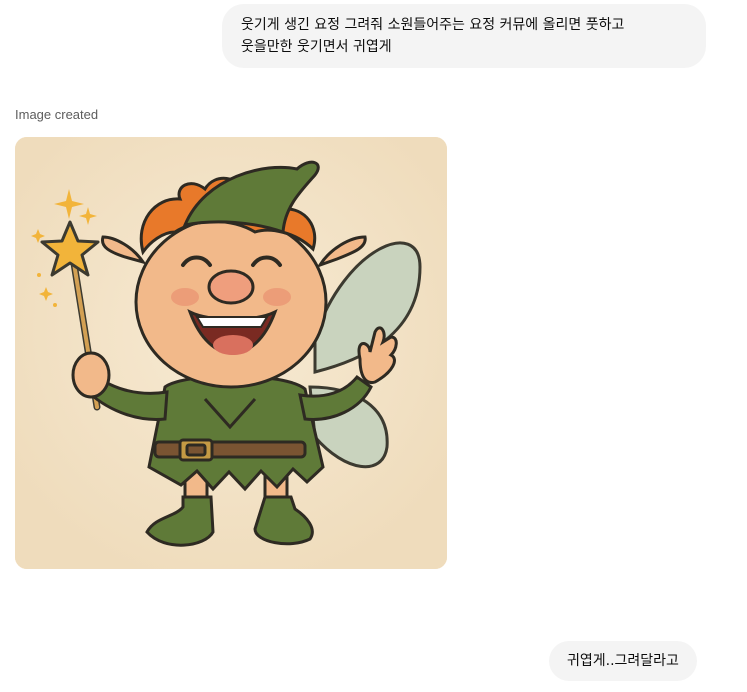 The height and width of the screenshot is (692, 747). What do you see at coordinates (57, 114) in the screenshot?
I see `image-created-label: Image created` at bounding box center [57, 114].